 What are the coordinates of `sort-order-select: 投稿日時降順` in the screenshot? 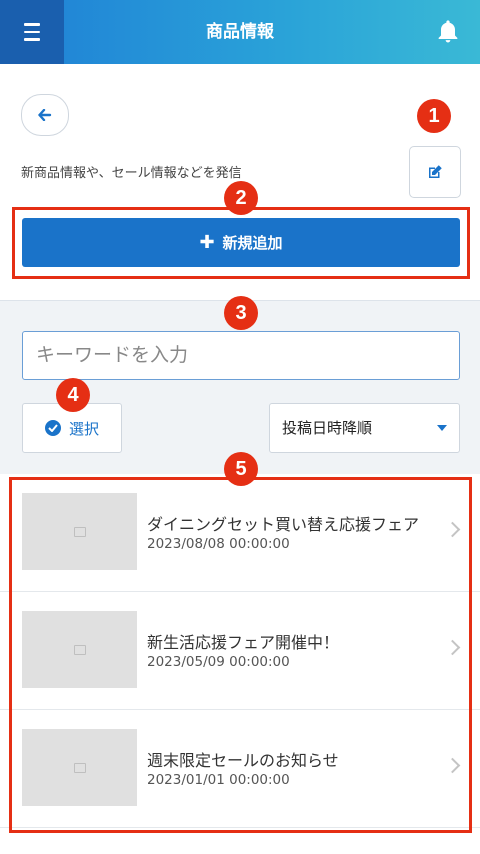 It's located at (364, 428).